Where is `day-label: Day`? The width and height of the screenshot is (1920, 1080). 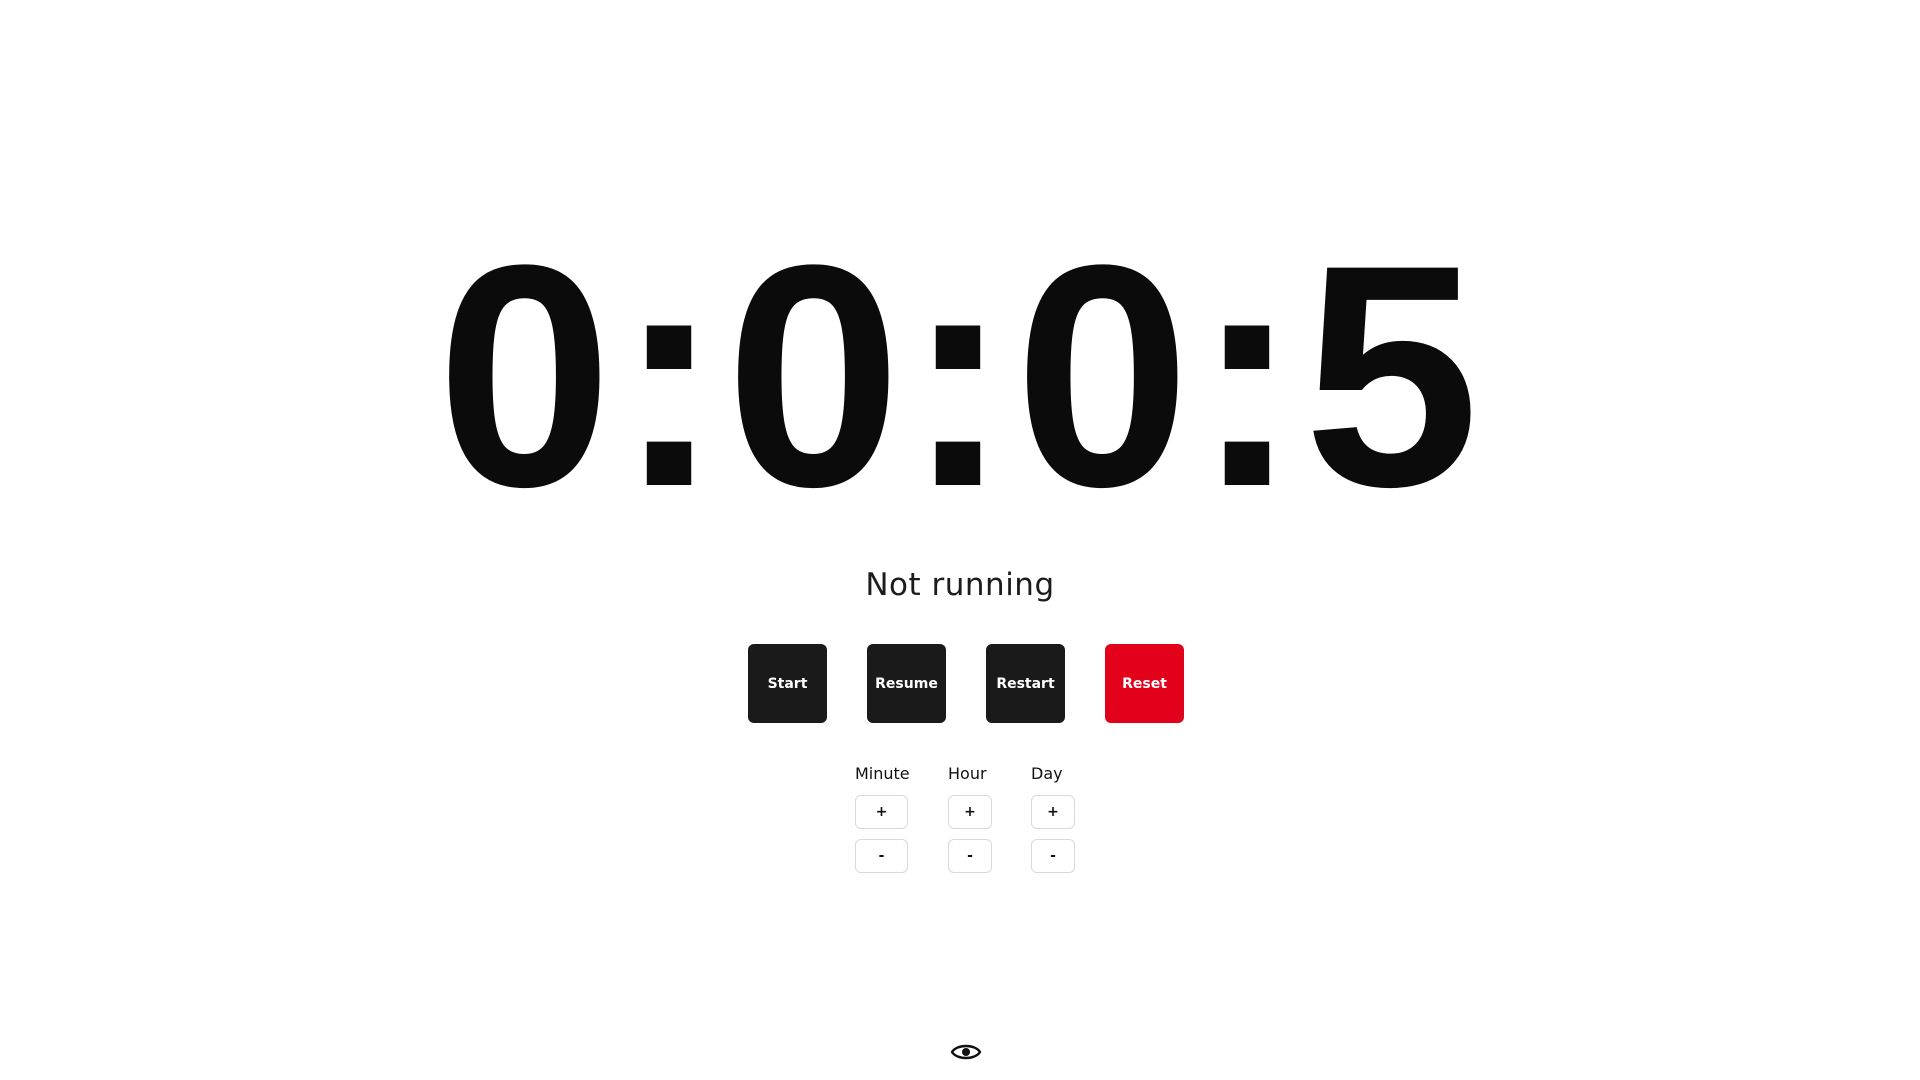 day-label: Day is located at coordinates (1047, 773).